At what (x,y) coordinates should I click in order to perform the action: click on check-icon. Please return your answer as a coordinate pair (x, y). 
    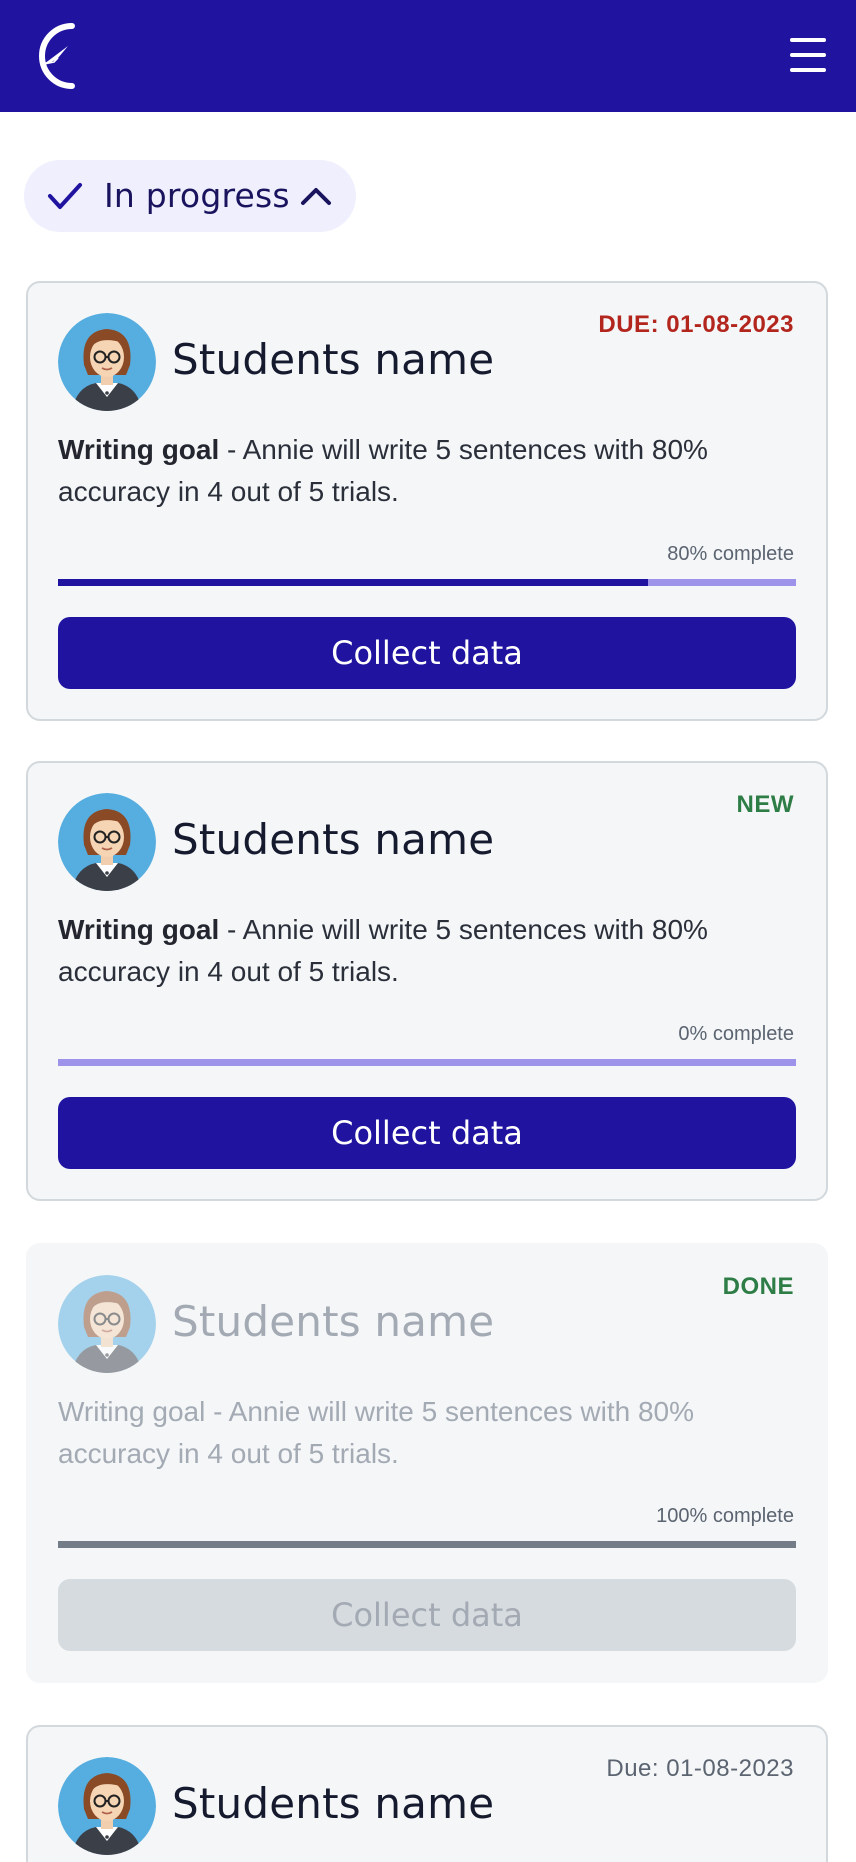
    Looking at the image, I should click on (65, 196).